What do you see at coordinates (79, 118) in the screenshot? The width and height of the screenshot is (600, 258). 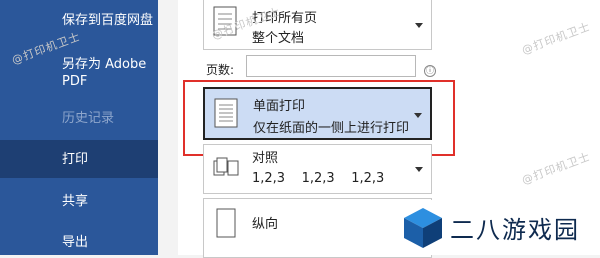 I see `nav-history: 历史记录` at bounding box center [79, 118].